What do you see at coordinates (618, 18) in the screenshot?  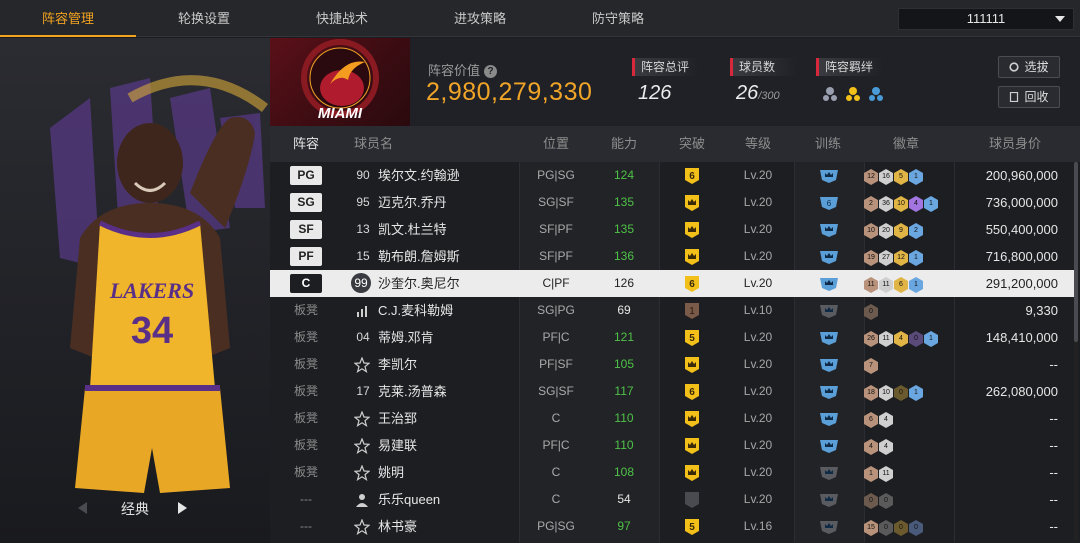 I see `tab-defense-strategy: 防守策略` at bounding box center [618, 18].